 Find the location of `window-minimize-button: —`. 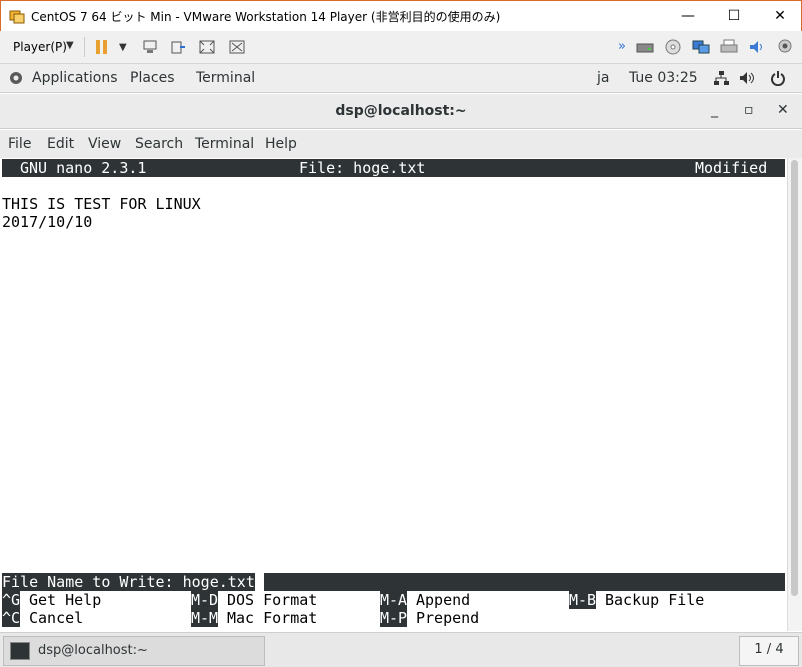

window-minimize-button: — is located at coordinates (688, 16).